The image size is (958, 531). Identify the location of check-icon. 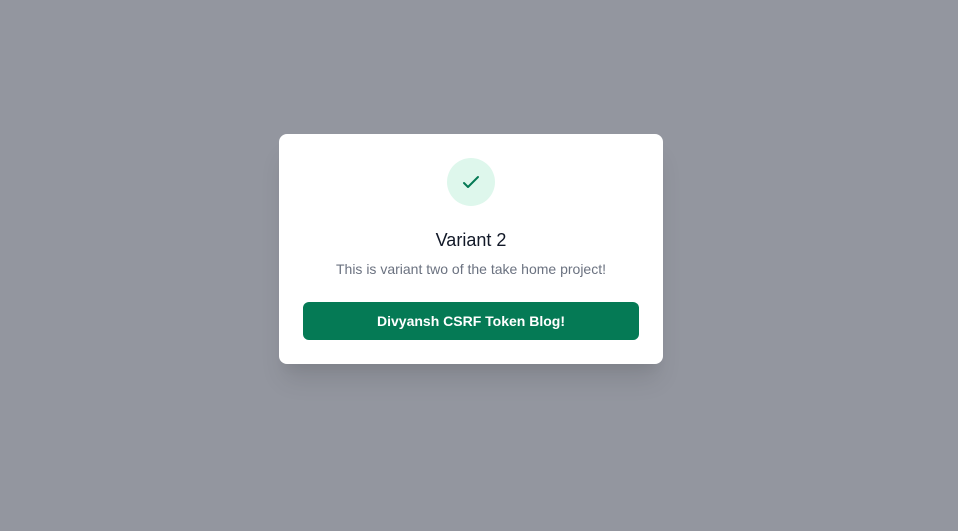
(471, 182).